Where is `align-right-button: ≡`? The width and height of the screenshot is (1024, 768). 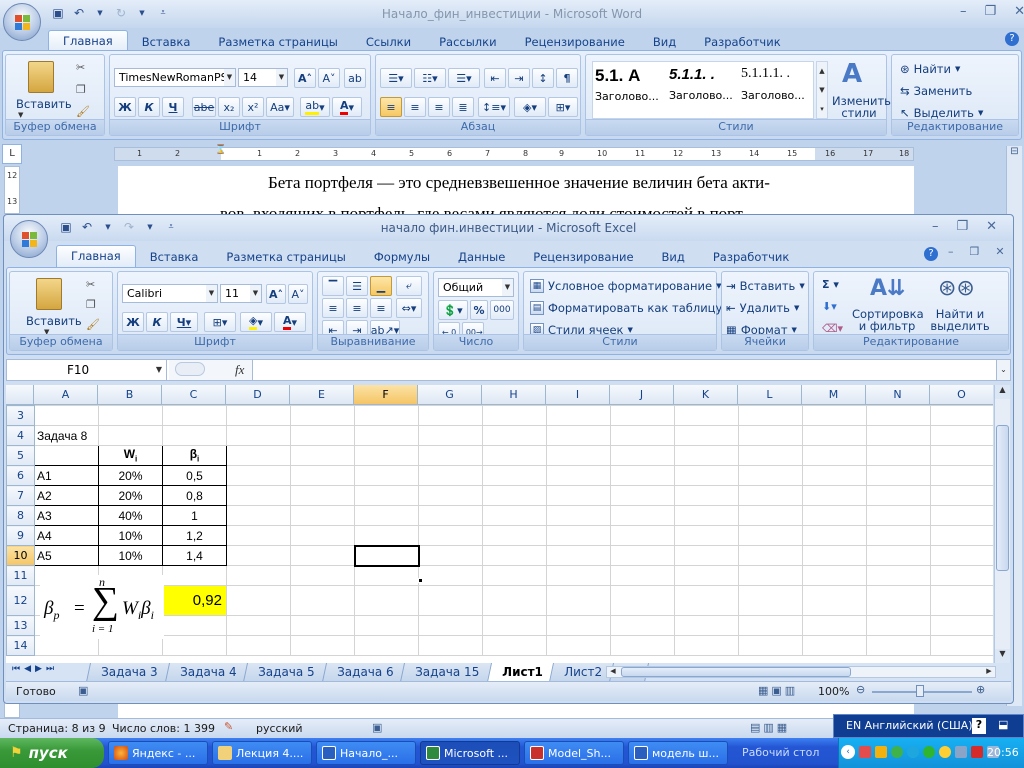
align-right-button: ≡ is located at coordinates (381, 308).